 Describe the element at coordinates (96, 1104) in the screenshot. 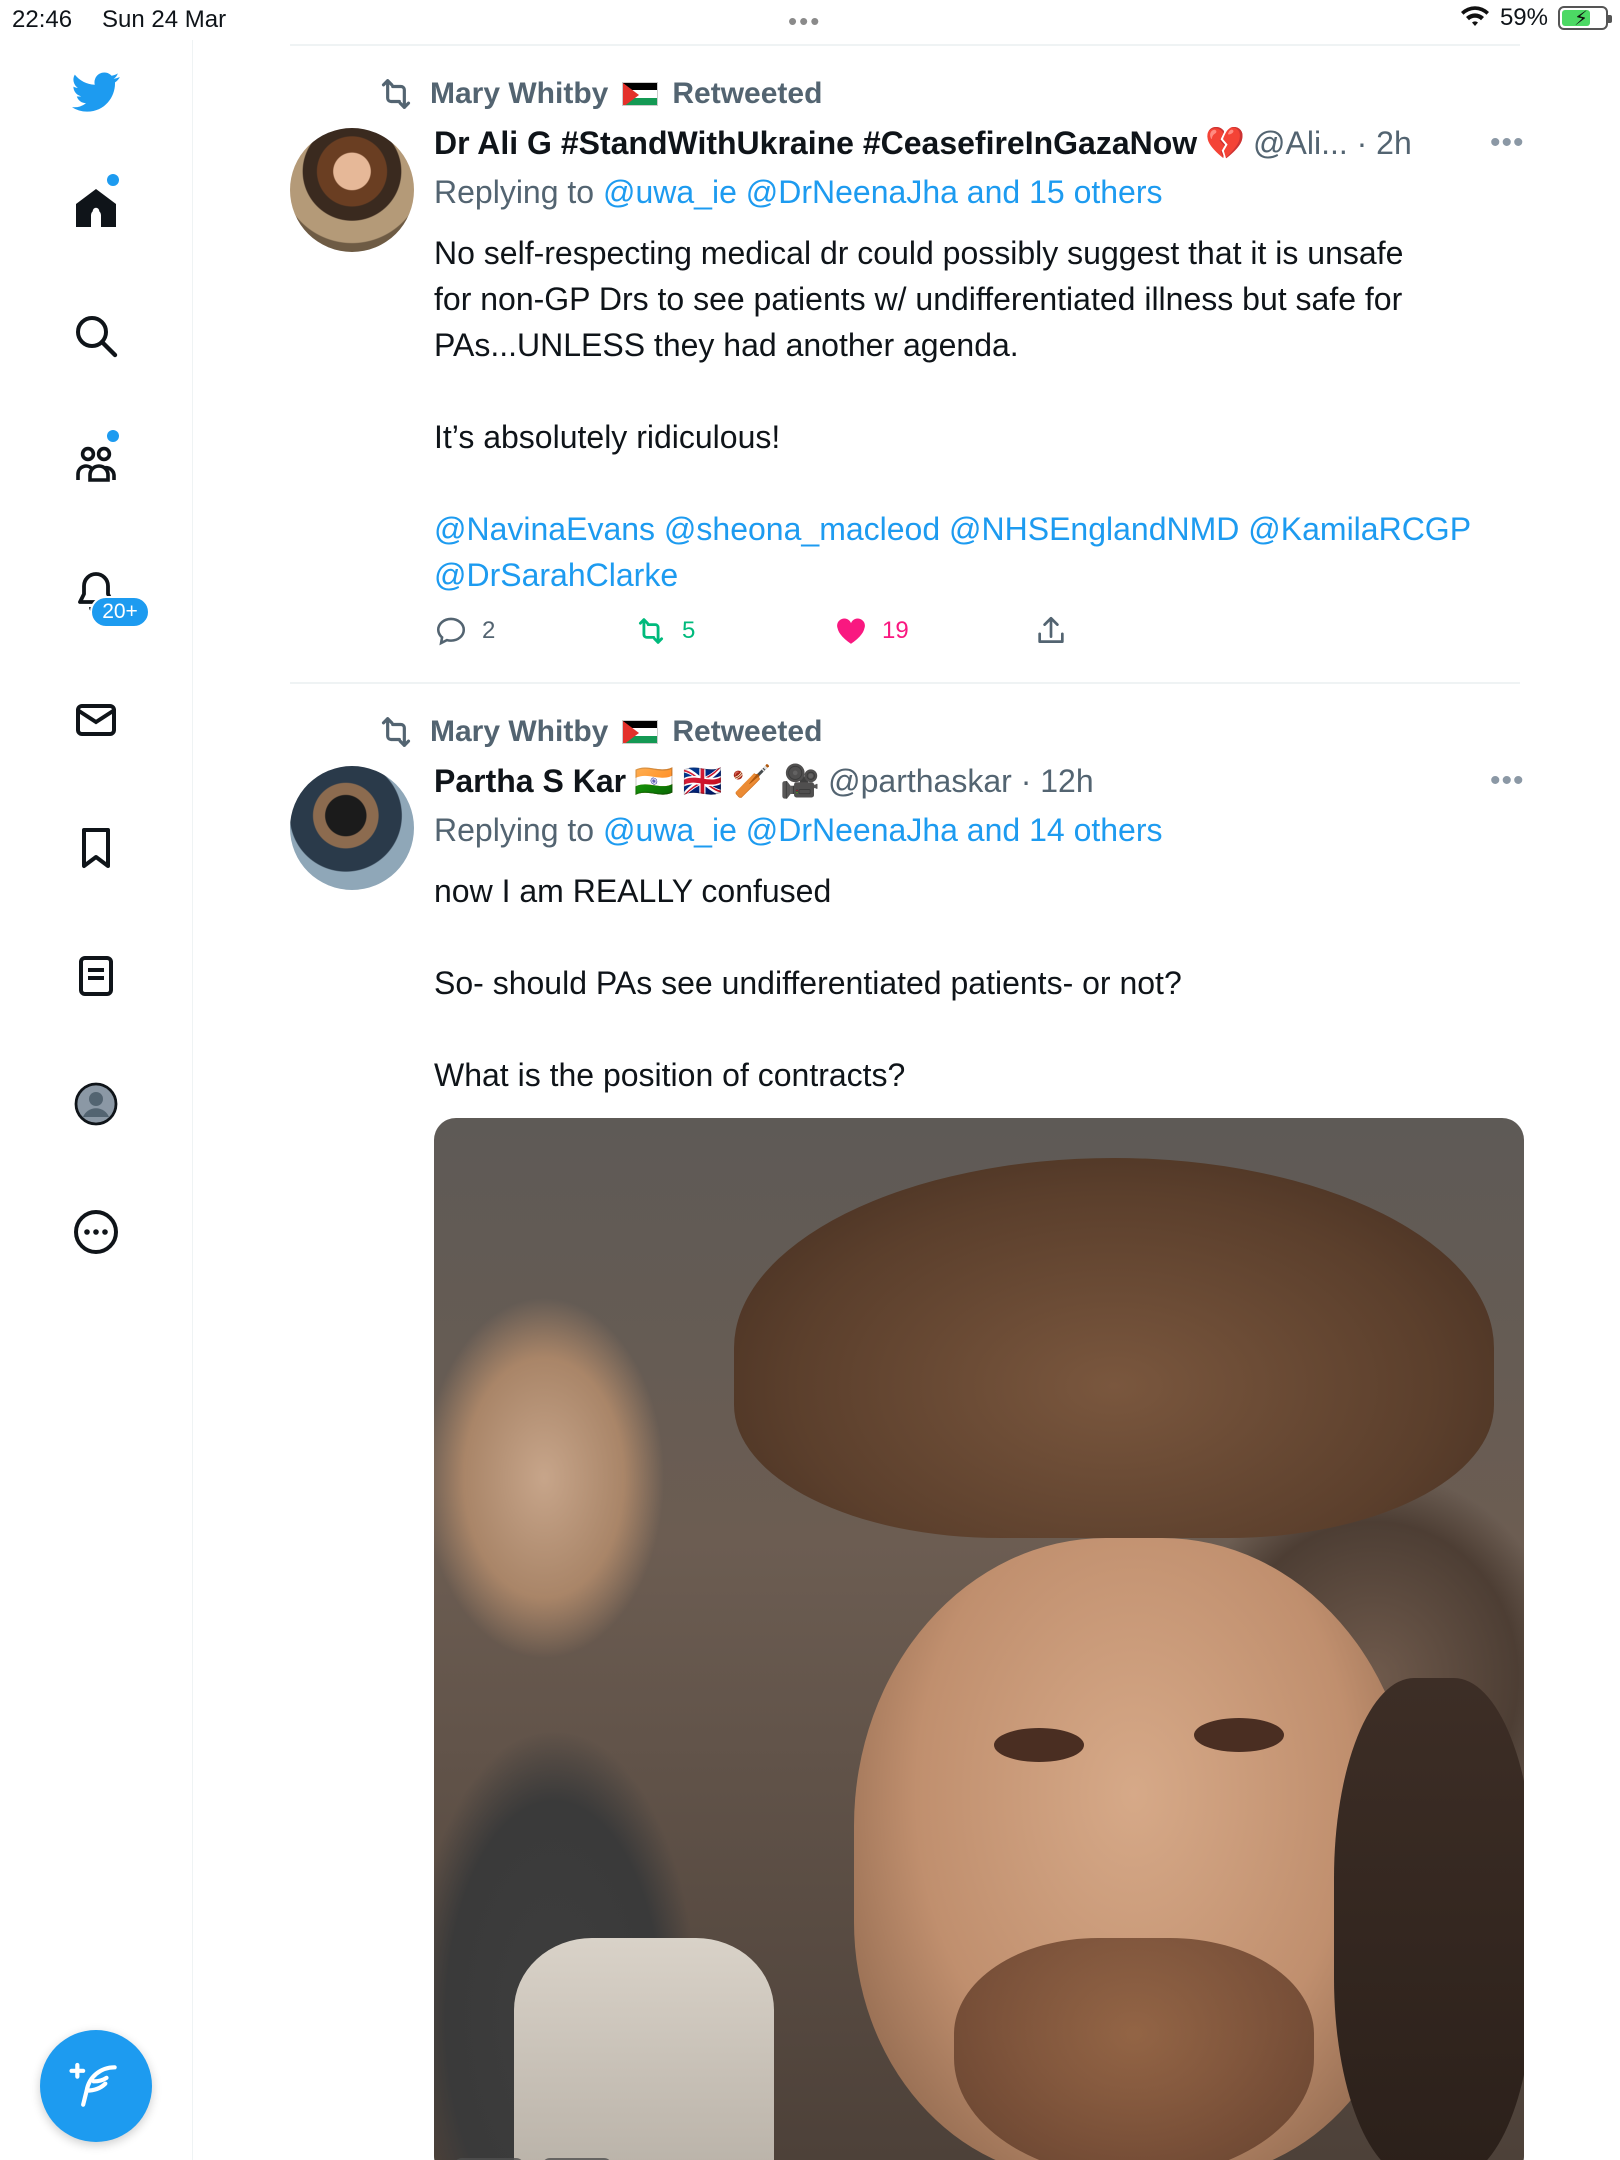

I see `profile-icon` at that location.